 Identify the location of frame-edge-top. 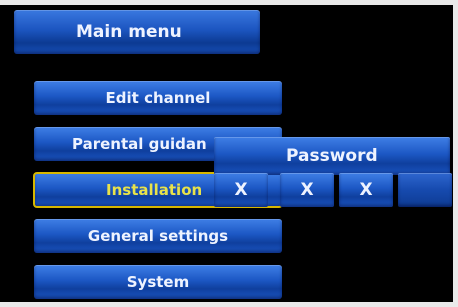
(229, 2).